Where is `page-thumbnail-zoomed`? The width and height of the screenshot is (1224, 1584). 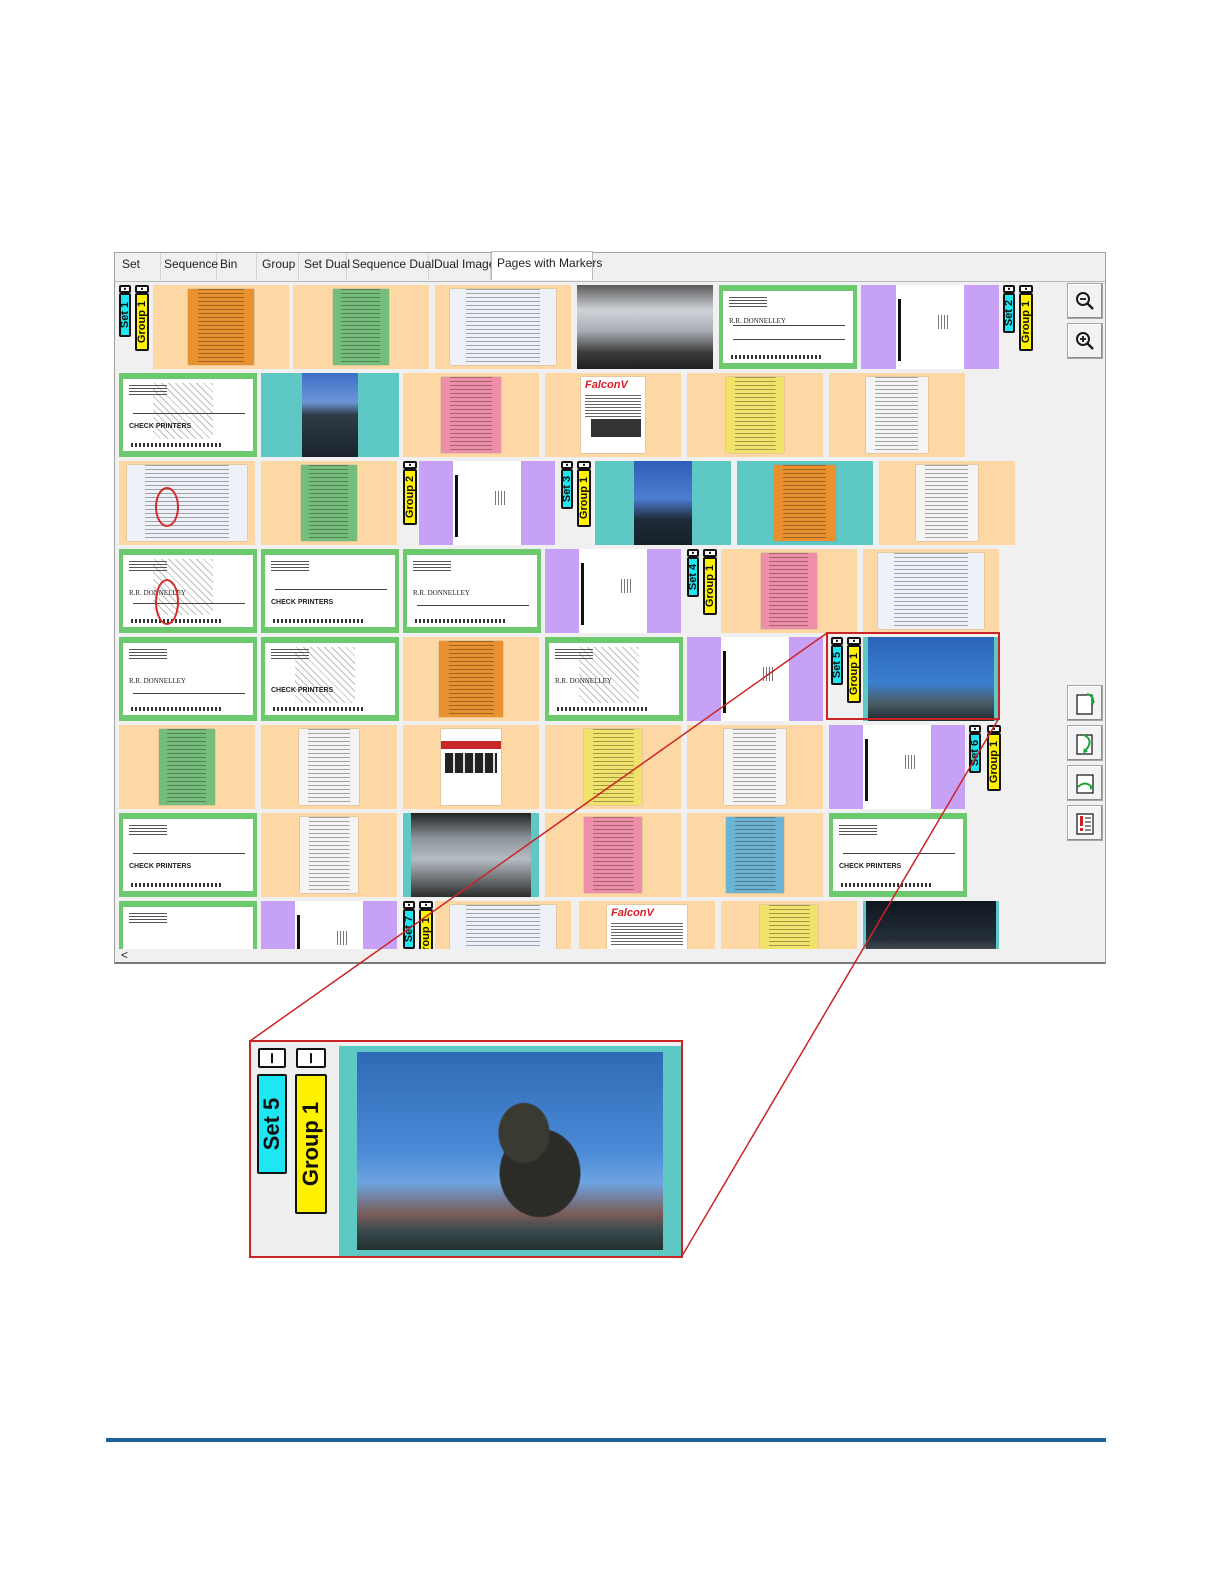
page-thumbnail-zoomed is located at coordinates (510, 1151).